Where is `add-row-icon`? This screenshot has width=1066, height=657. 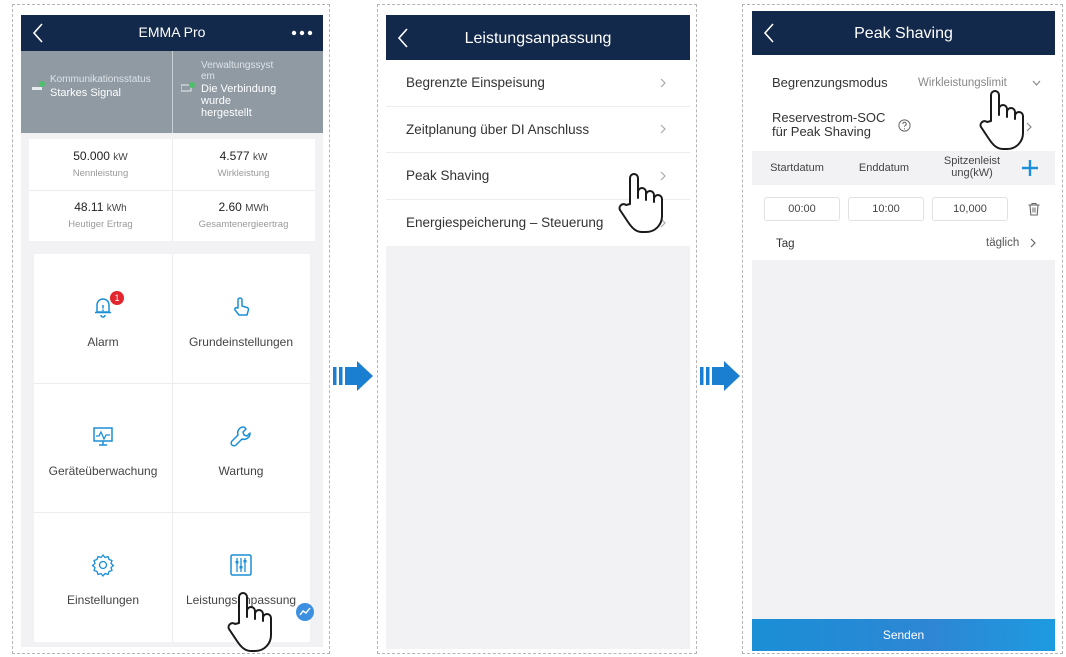 add-row-icon is located at coordinates (1030, 168).